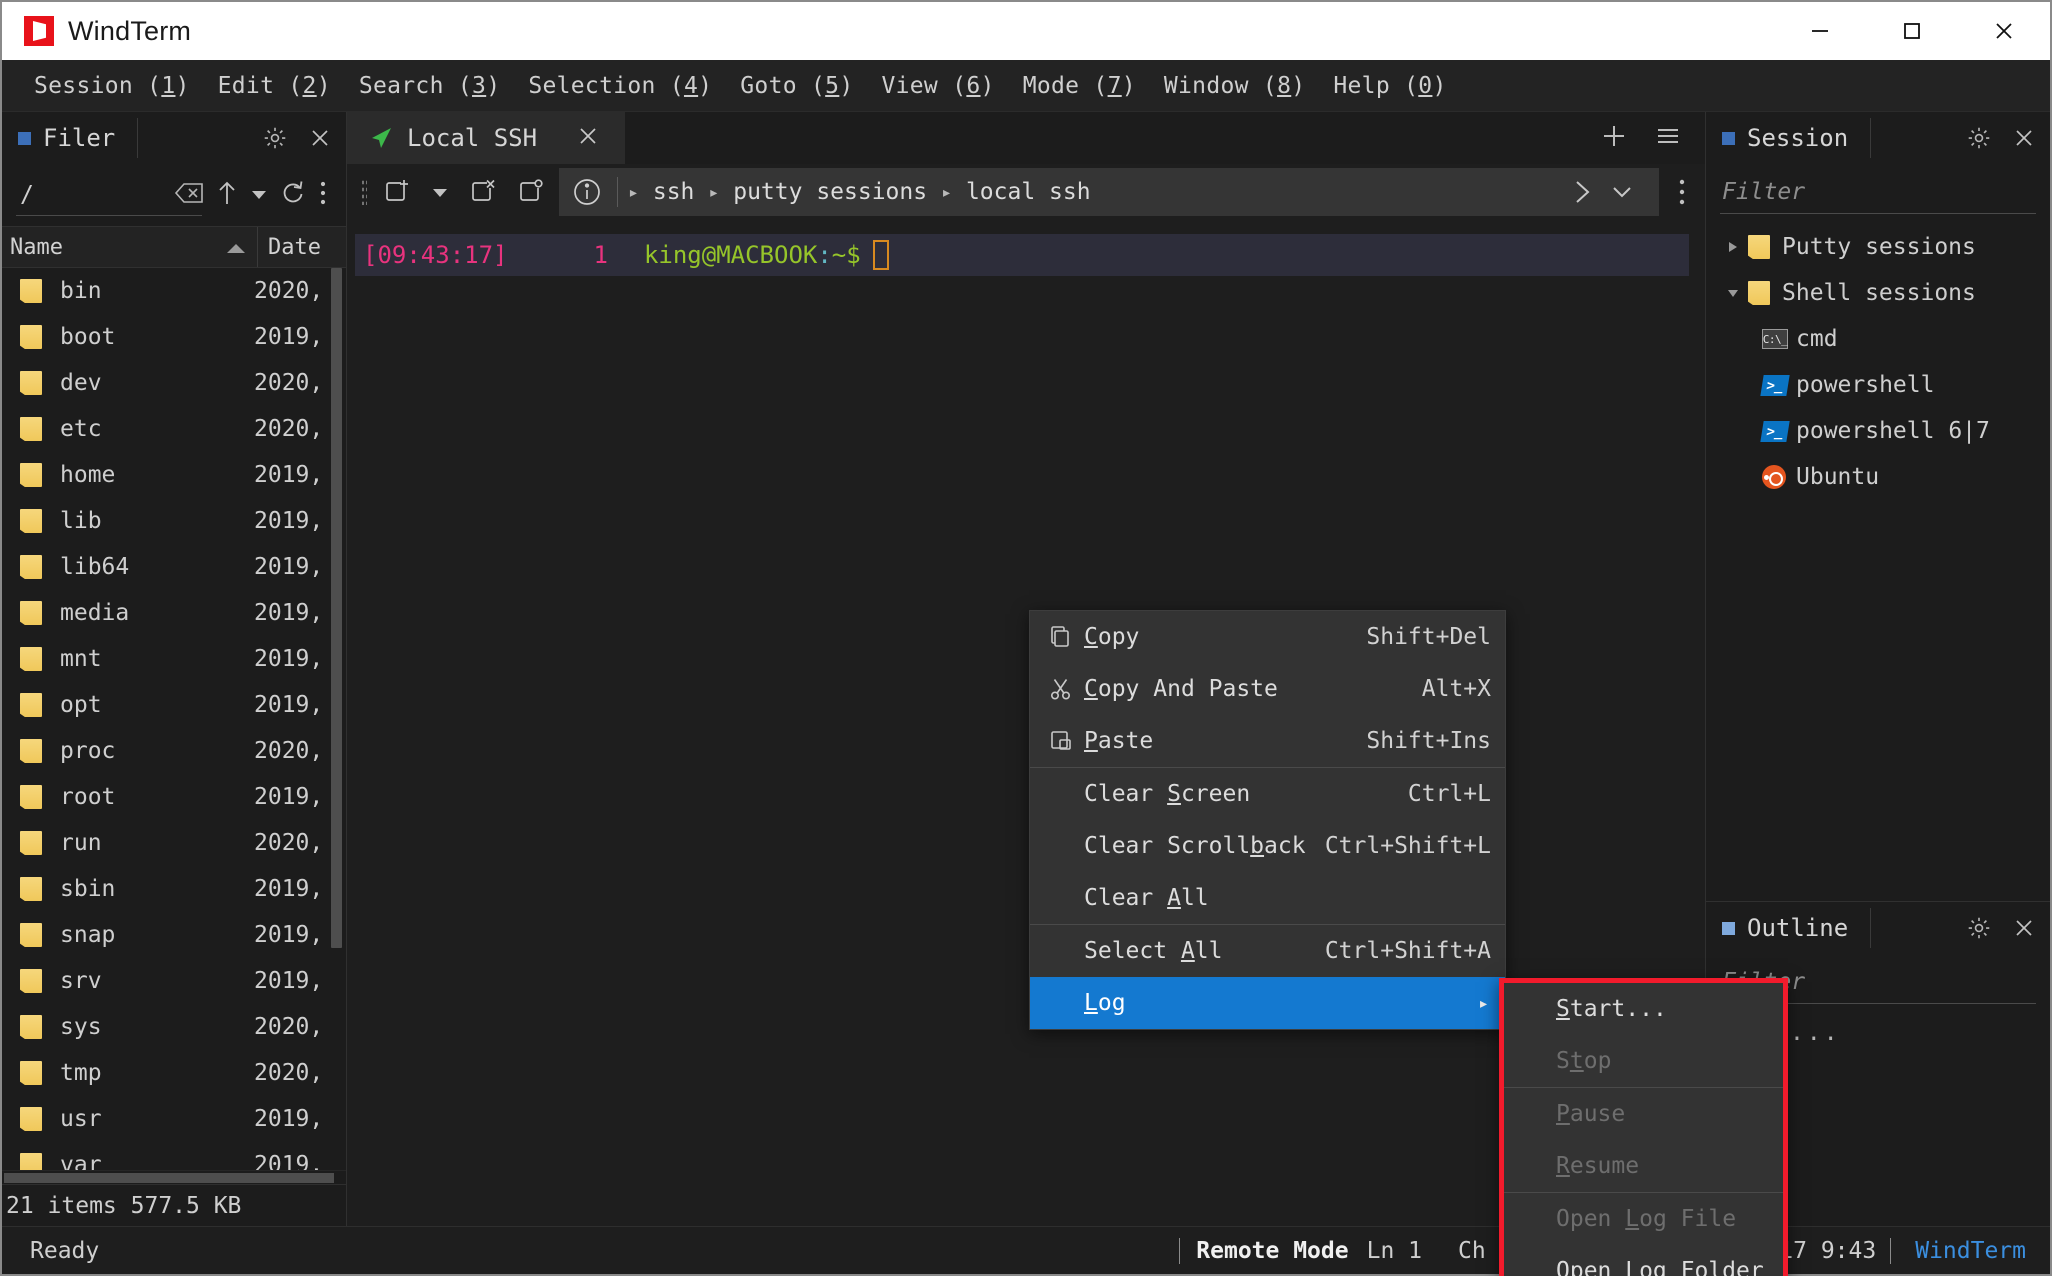 This screenshot has height=1276, width=2052. I want to click on status-mode: Remote Mode, so click(1264, 1250).